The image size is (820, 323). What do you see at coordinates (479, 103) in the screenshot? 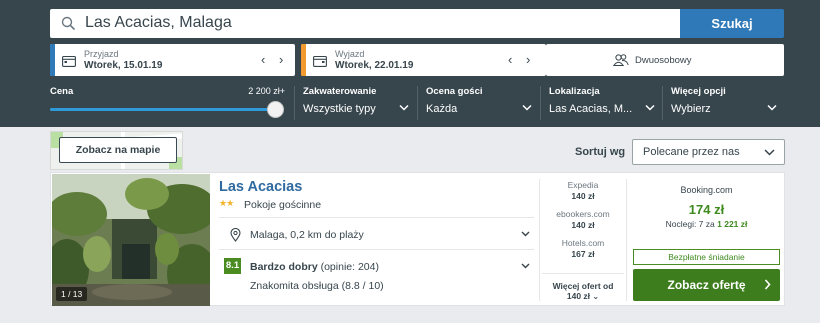
I see `guest-rating-filter: Ocena gości Każda` at bounding box center [479, 103].